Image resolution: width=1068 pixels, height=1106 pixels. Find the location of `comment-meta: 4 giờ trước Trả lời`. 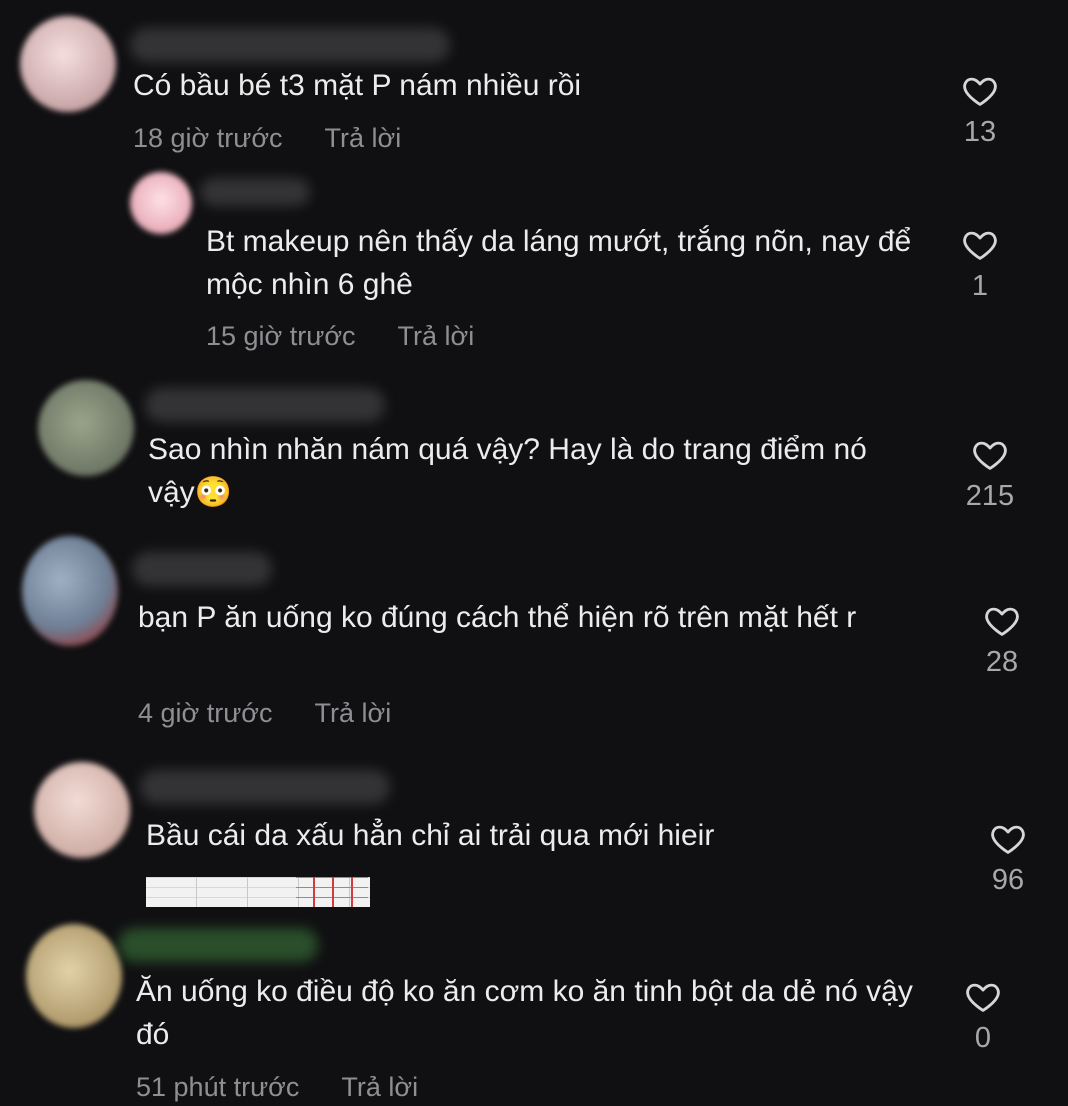

comment-meta: 4 giờ trước Trả lời is located at coordinates (264, 713).